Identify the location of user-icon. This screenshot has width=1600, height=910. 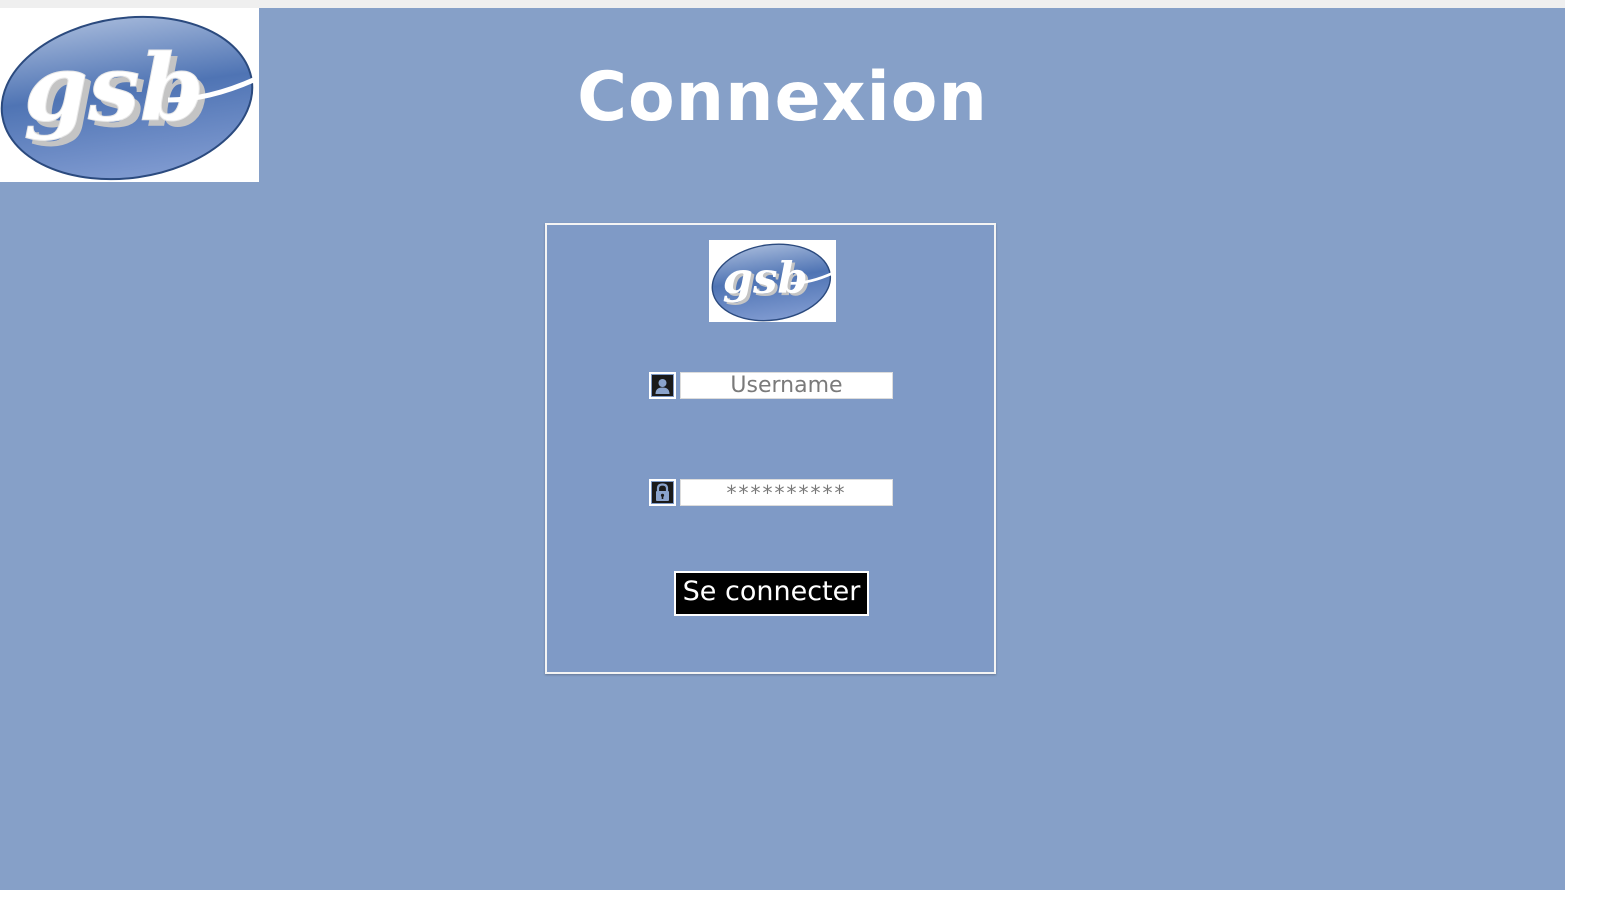
(662, 385).